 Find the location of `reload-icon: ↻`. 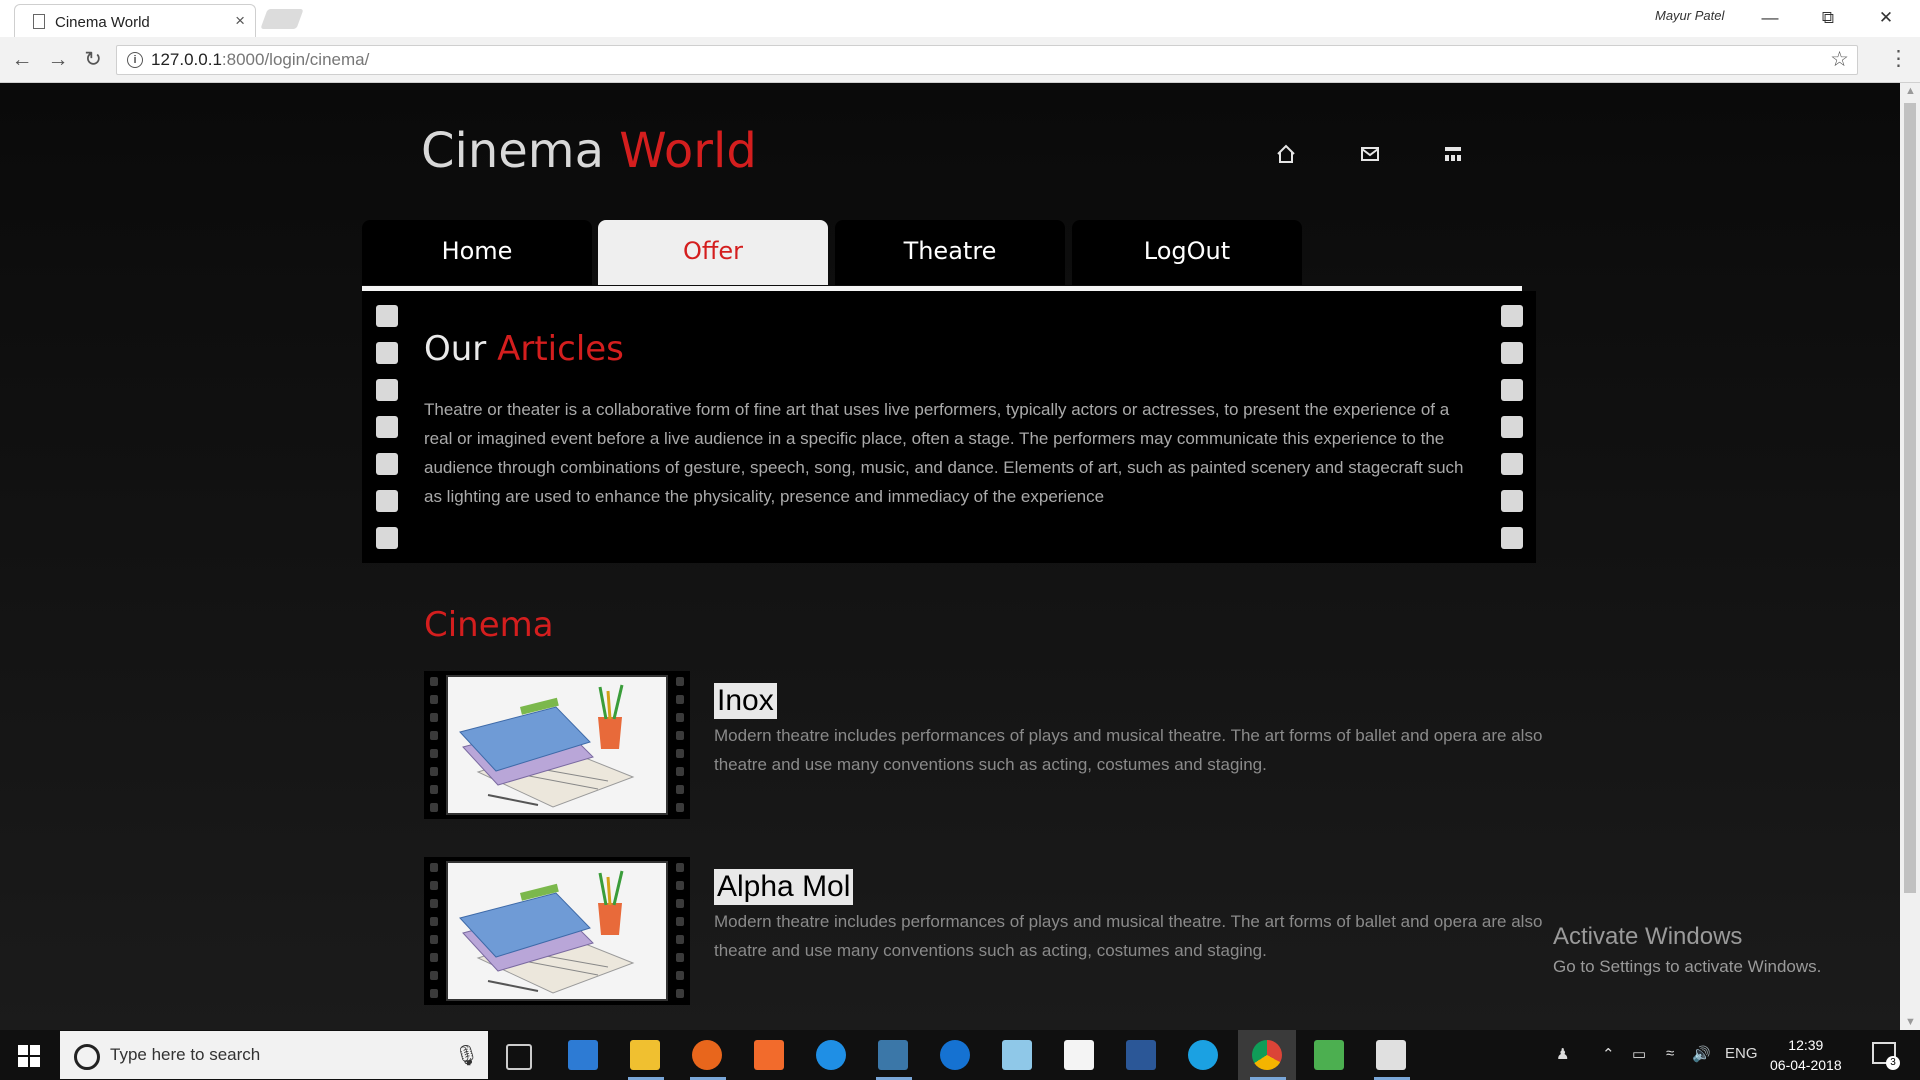

reload-icon: ↻ is located at coordinates (93, 60).